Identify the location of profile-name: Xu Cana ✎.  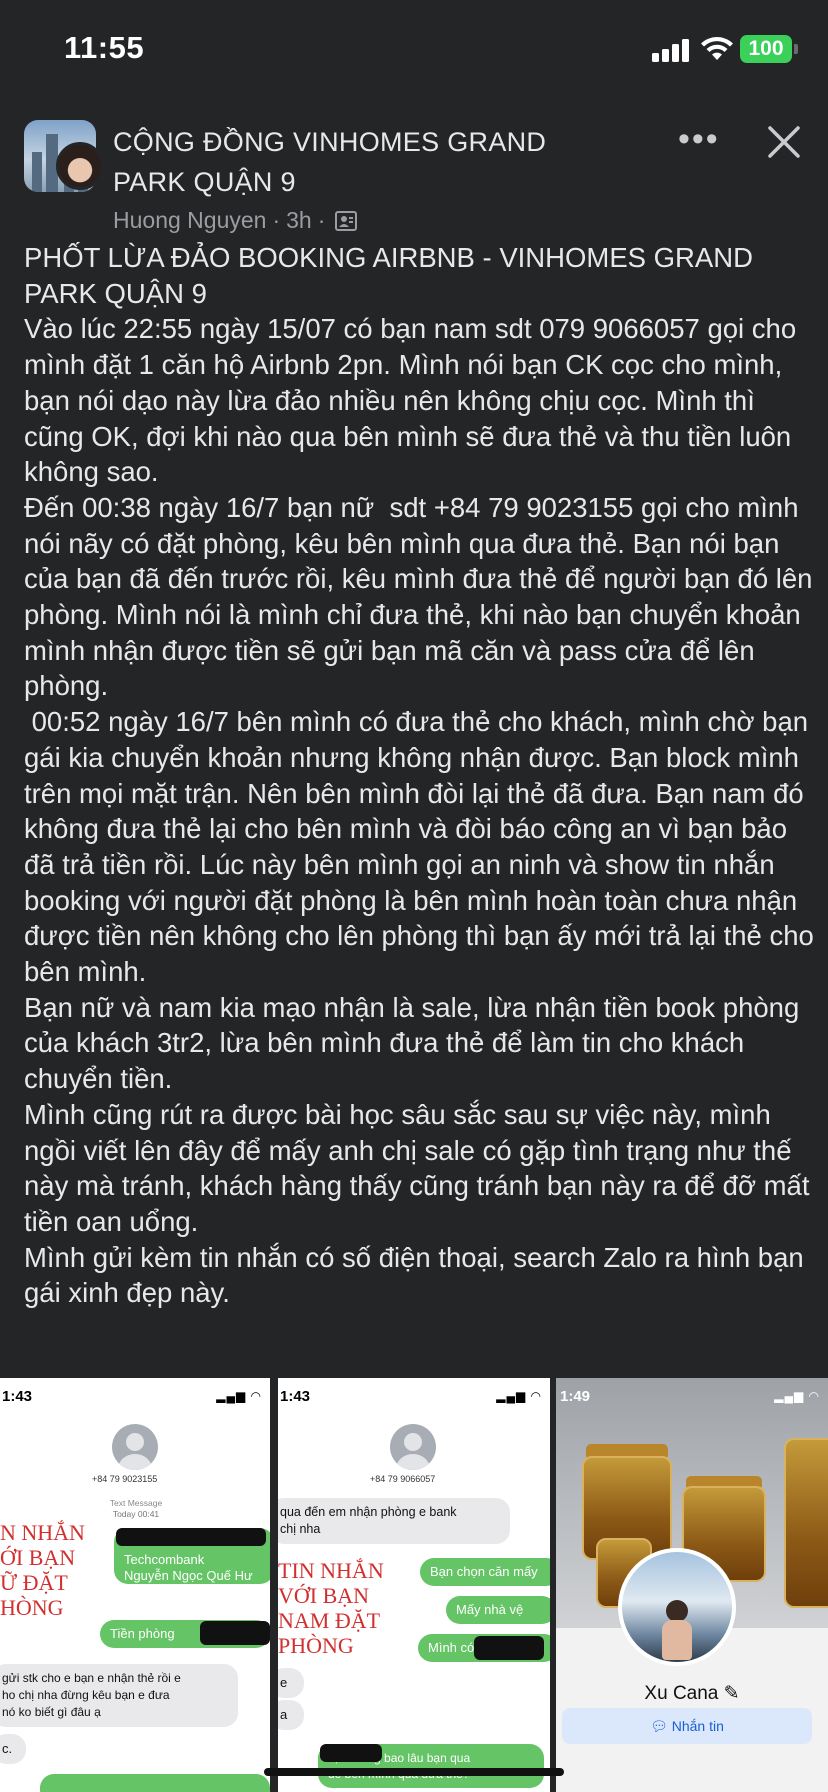
(692, 1693).